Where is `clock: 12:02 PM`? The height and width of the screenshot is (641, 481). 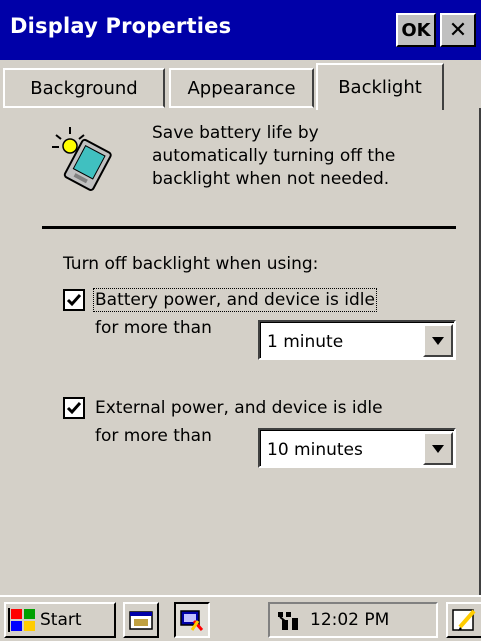 clock: 12:02 PM is located at coordinates (349, 620).